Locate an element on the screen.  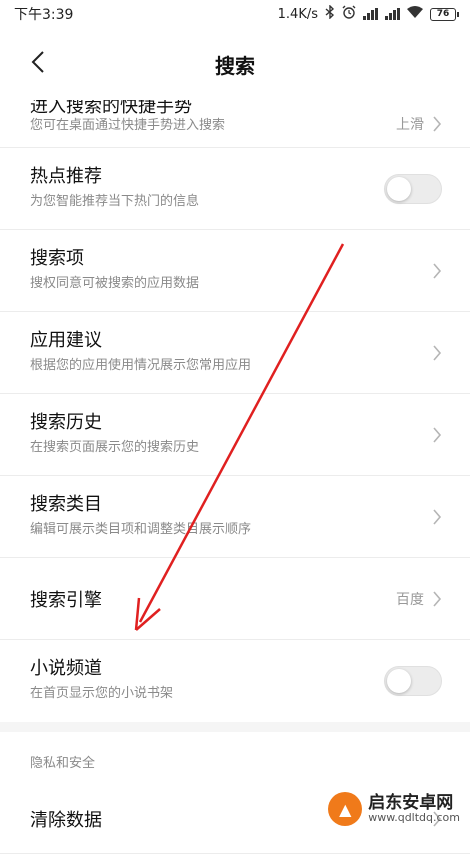
setting-search-items: 搜索项 搜权同意可被搜索的应用数据 is located at coordinates (235, 271).